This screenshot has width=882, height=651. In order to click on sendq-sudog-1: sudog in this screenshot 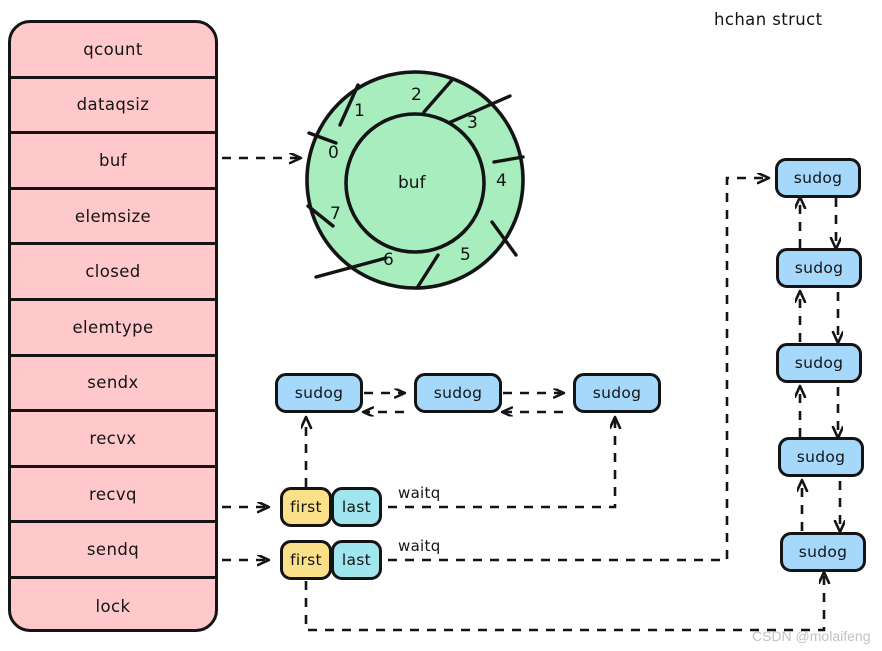, I will do `click(818, 178)`.